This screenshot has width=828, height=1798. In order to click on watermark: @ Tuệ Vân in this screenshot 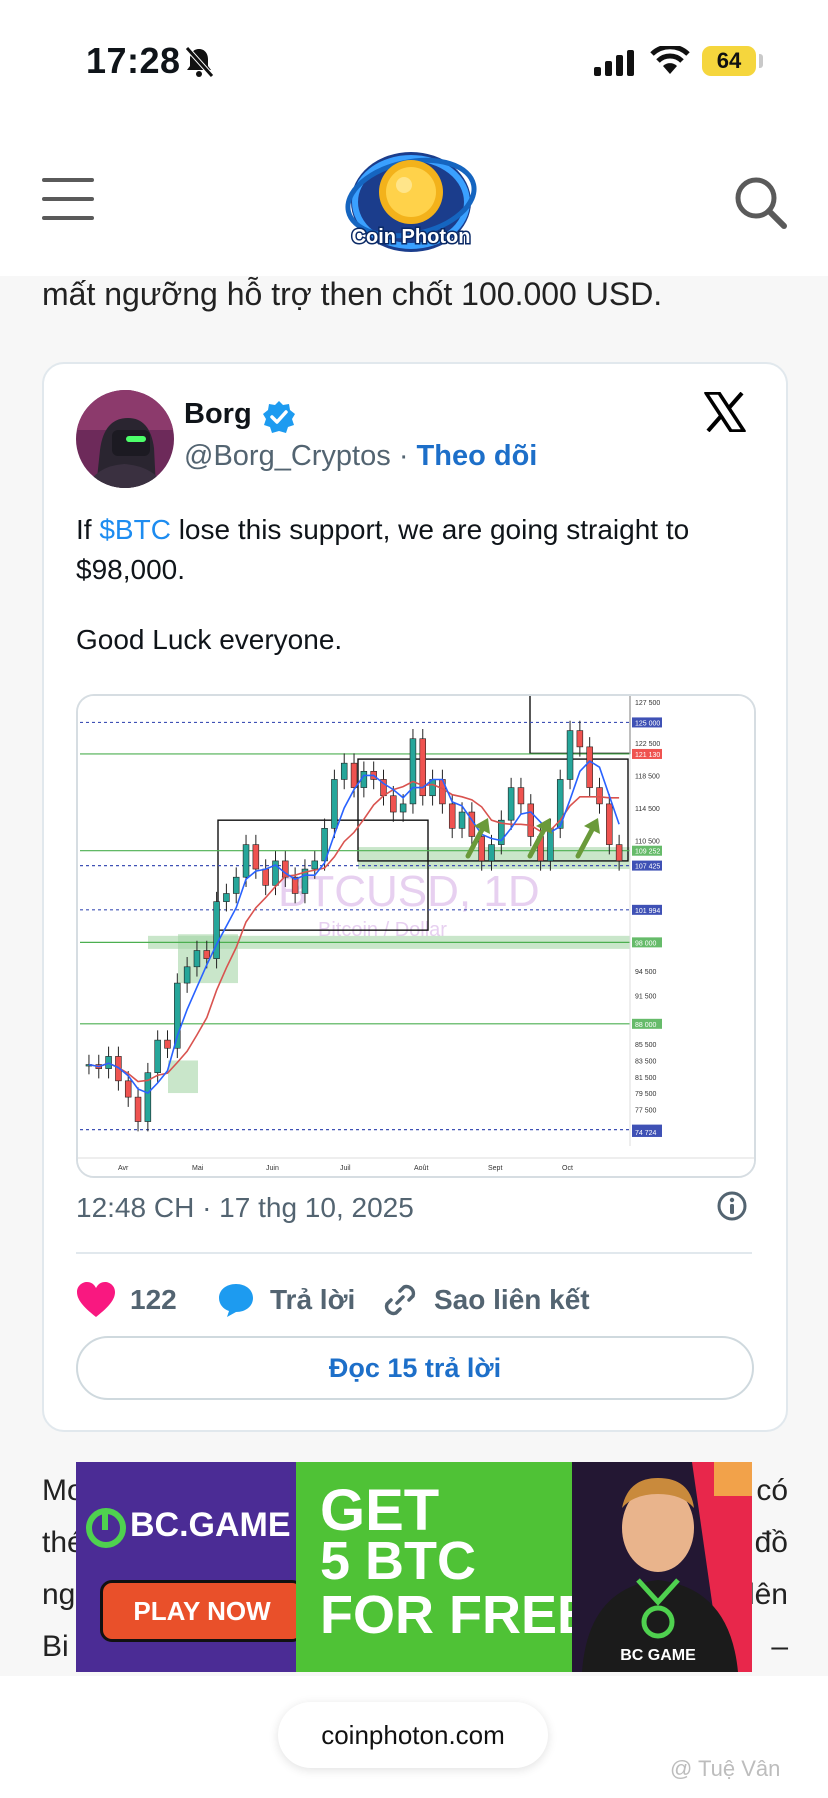, I will do `click(725, 1768)`.